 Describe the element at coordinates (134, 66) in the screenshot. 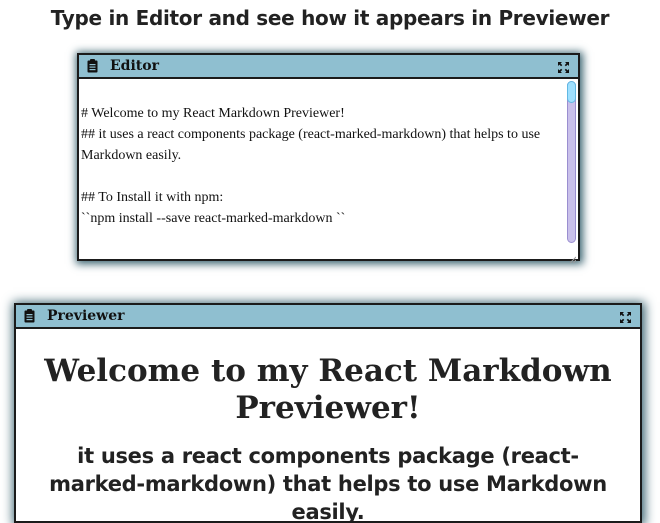

I see `editor-title: Editor` at that location.